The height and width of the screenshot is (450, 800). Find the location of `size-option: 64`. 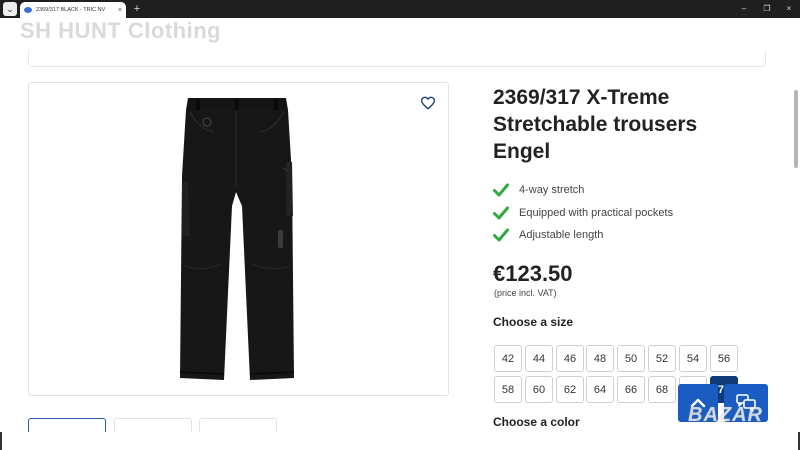

size-option: 64 is located at coordinates (600, 389).